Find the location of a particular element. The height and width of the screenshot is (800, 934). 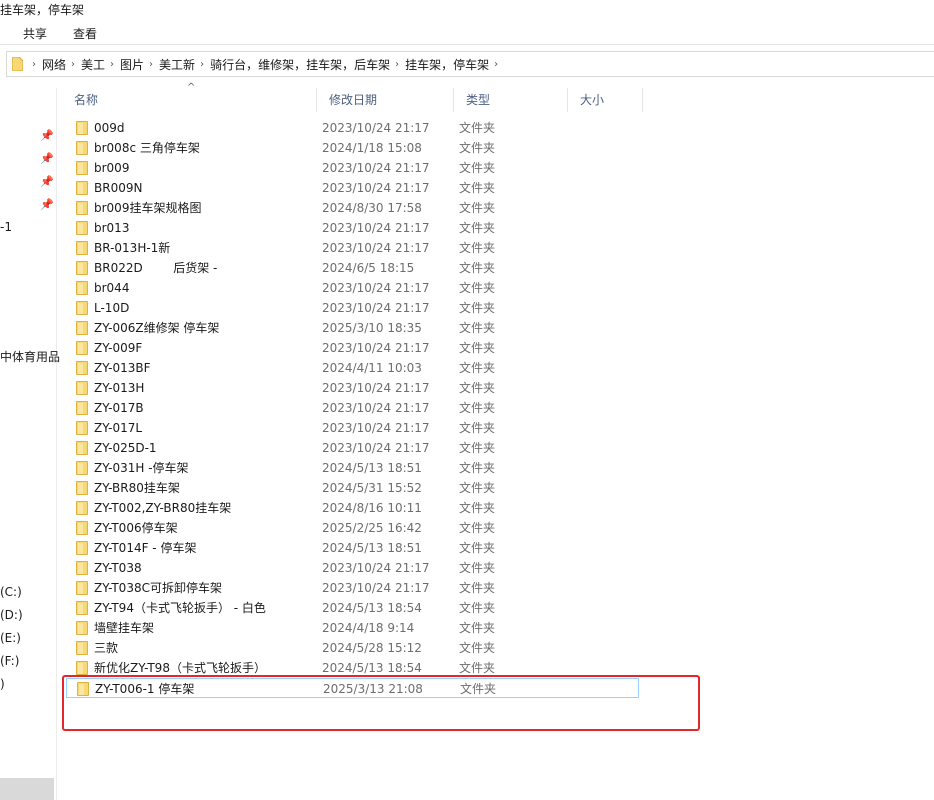

nav-item-drive-d: (D:) is located at coordinates (11, 615).